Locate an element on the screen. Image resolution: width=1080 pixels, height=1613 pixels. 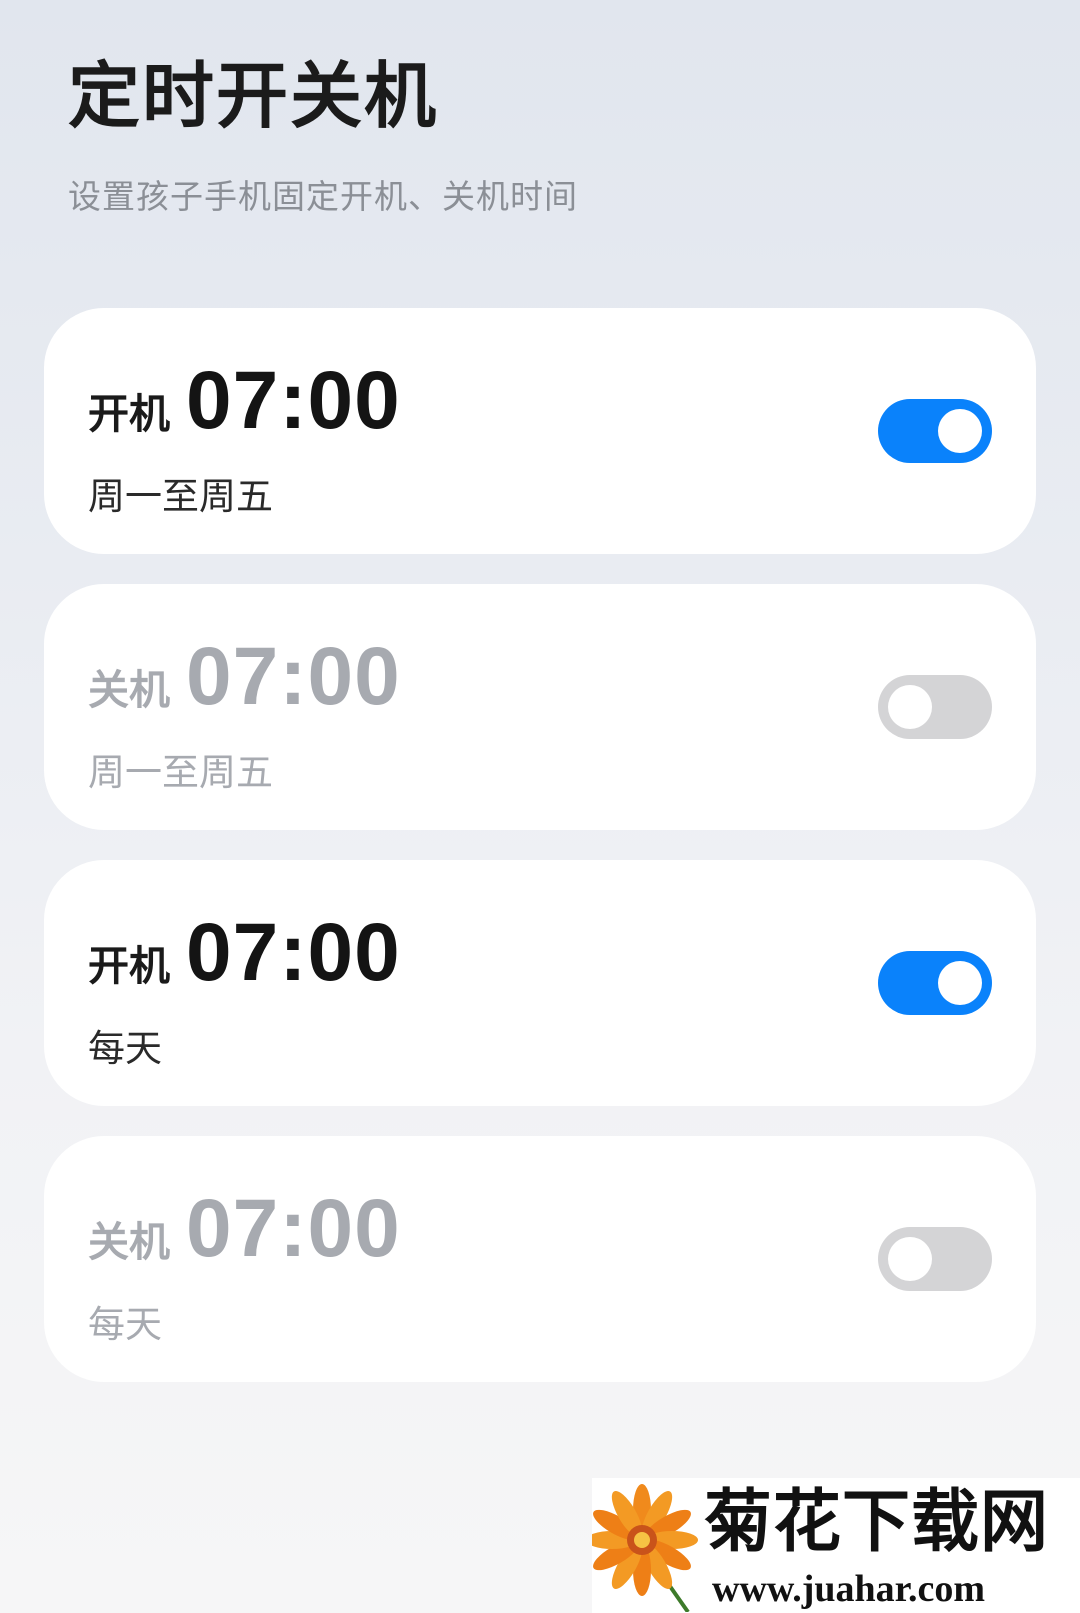
schedule-card-power-off-weekdays: 关机 07:00 周一至周五 is located at coordinates (540, 707).